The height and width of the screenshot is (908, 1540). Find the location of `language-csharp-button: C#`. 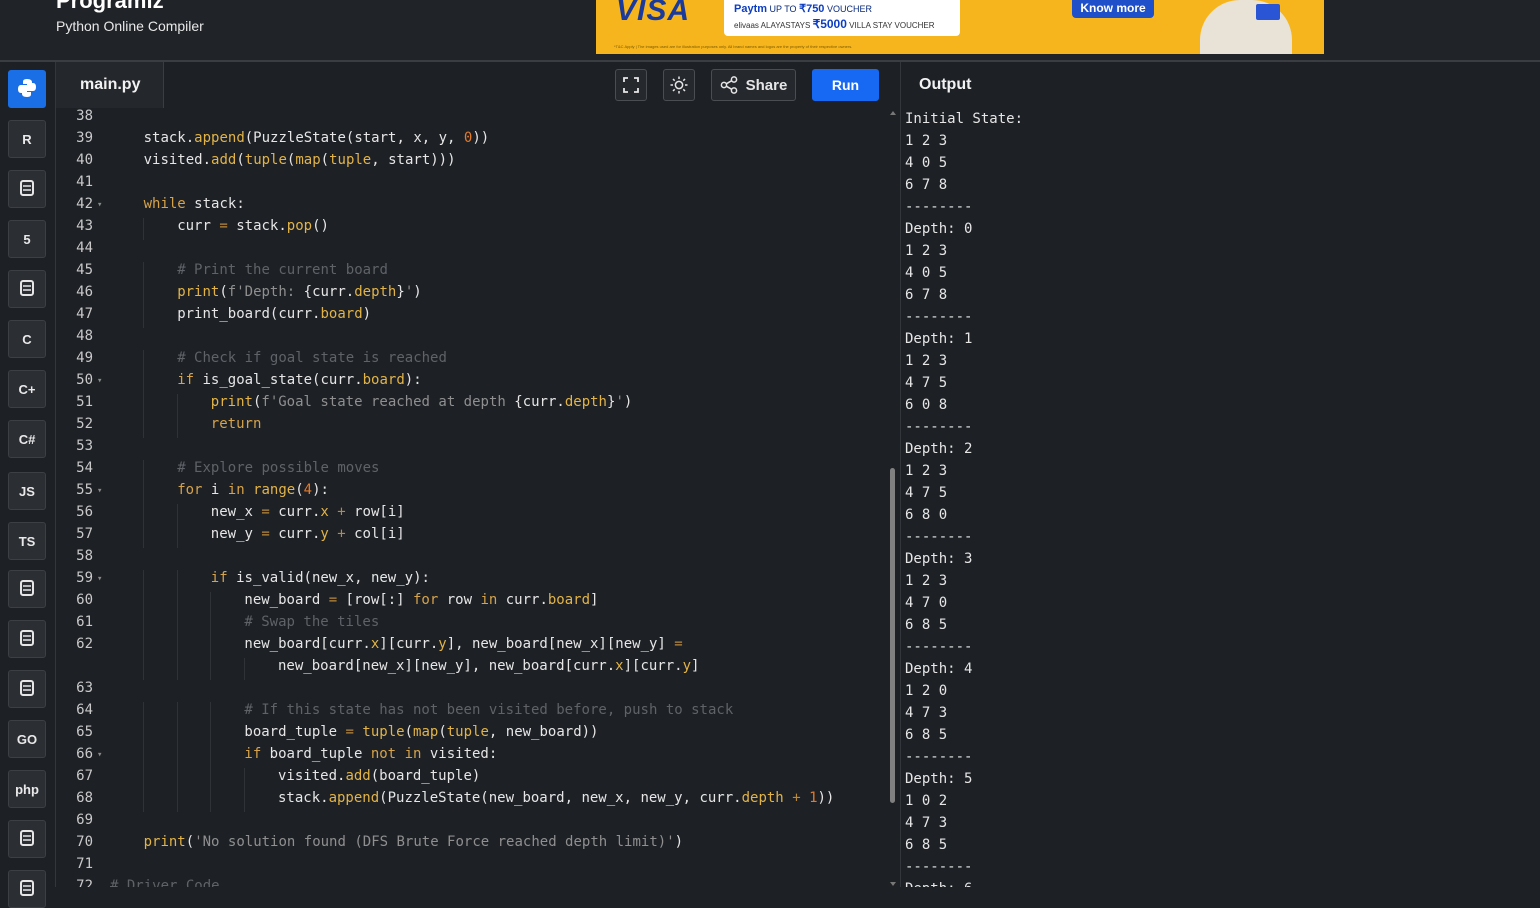

language-csharp-button: C# is located at coordinates (27, 439).